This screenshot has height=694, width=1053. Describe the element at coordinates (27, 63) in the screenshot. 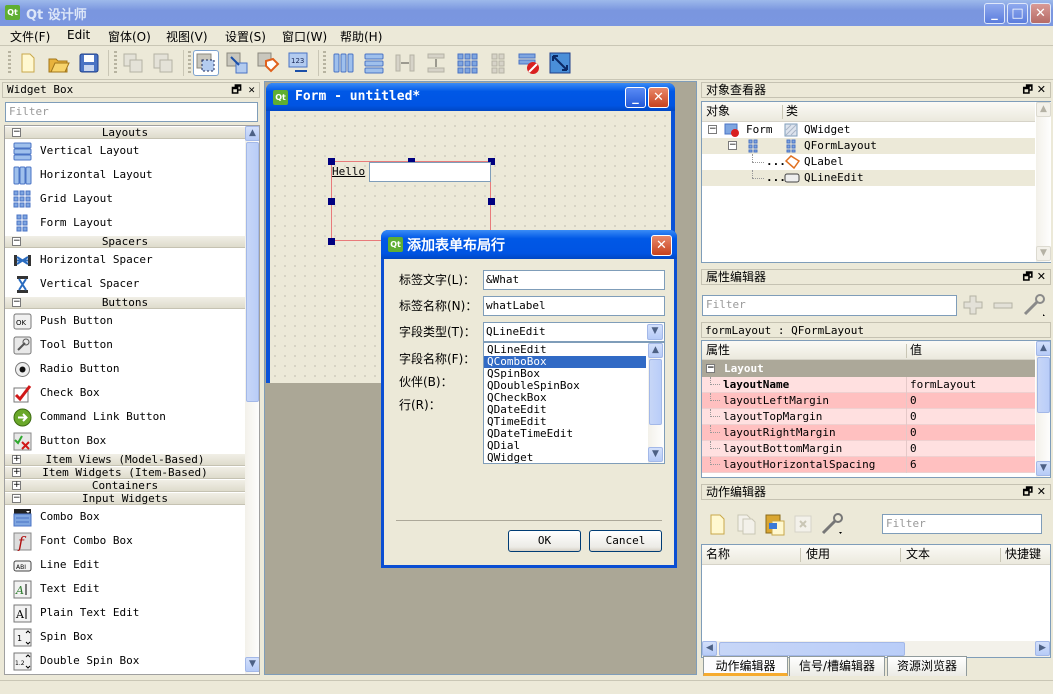

I see `new-file-icon` at that location.